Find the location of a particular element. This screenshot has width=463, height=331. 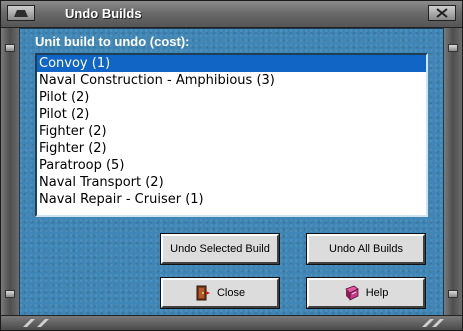

undo-selected-build-label: Undo Selected Build is located at coordinates (220, 249).